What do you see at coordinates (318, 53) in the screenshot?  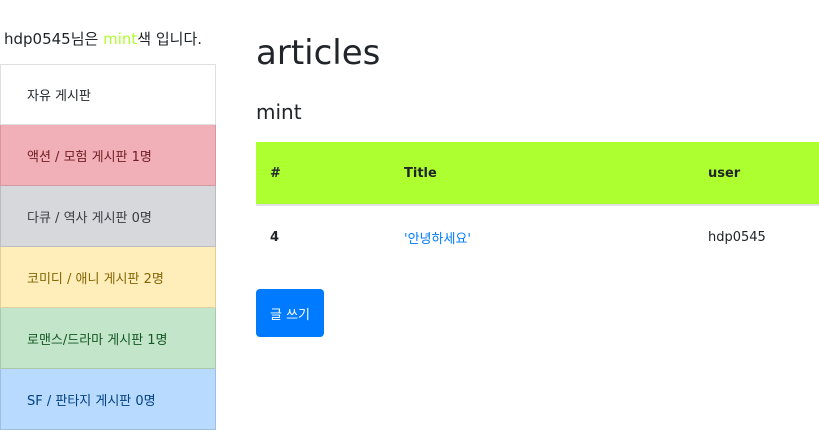 I see `page-title: articles` at bounding box center [318, 53].